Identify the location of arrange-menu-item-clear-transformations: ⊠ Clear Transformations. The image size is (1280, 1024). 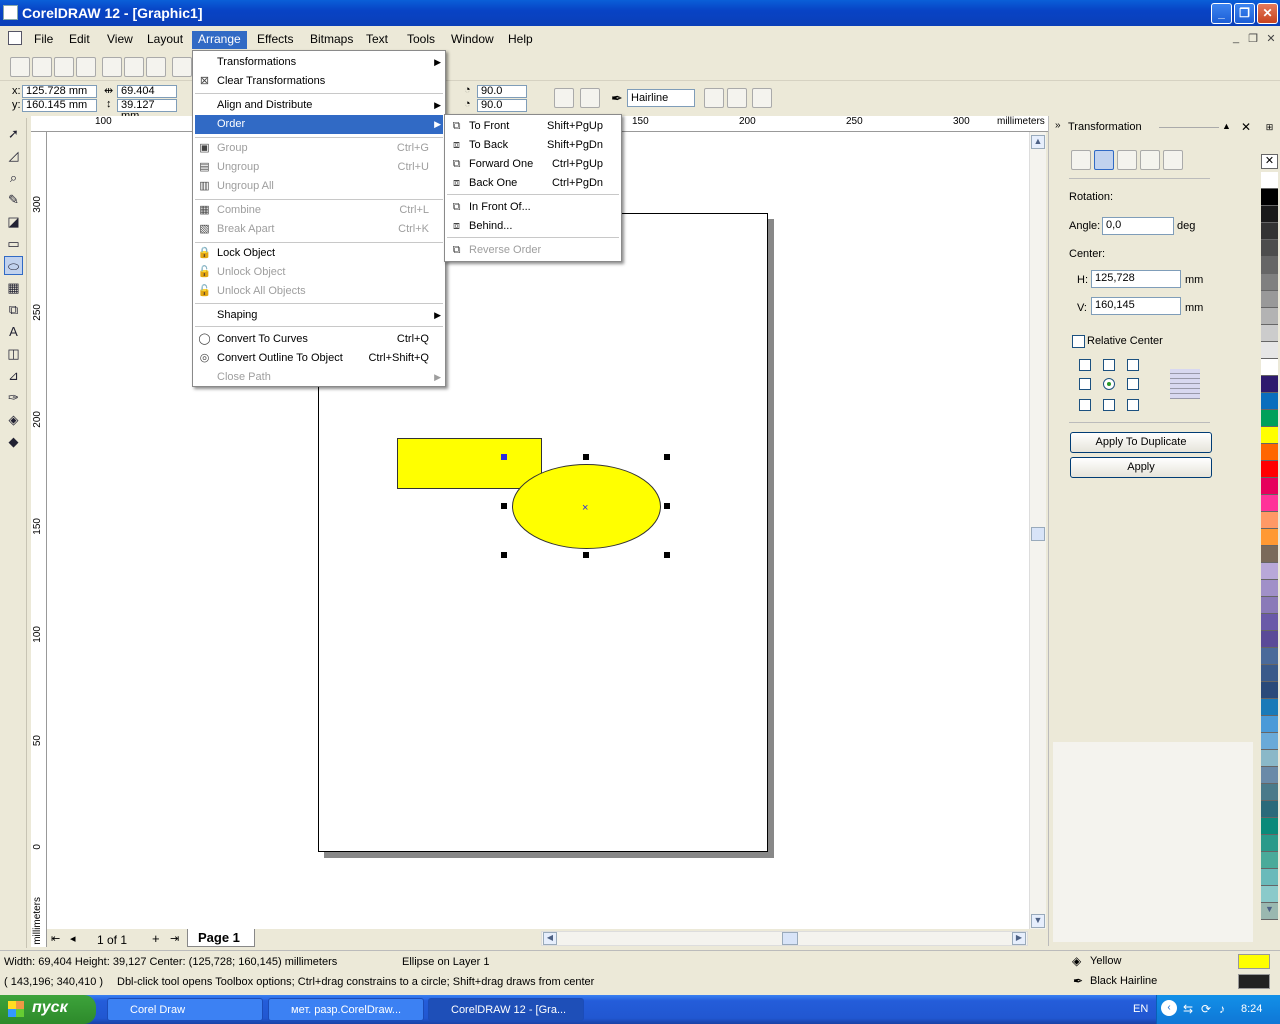
(319, 81).